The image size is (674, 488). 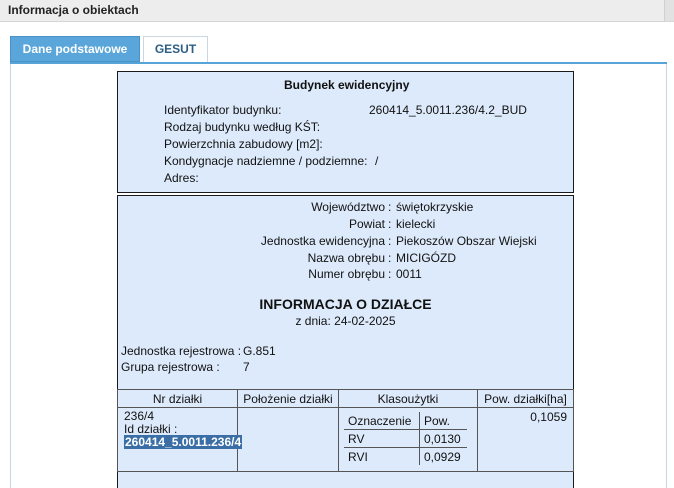 I want to click on land-class-header: Oznaczenie Pow., so click(x=405, y=421).